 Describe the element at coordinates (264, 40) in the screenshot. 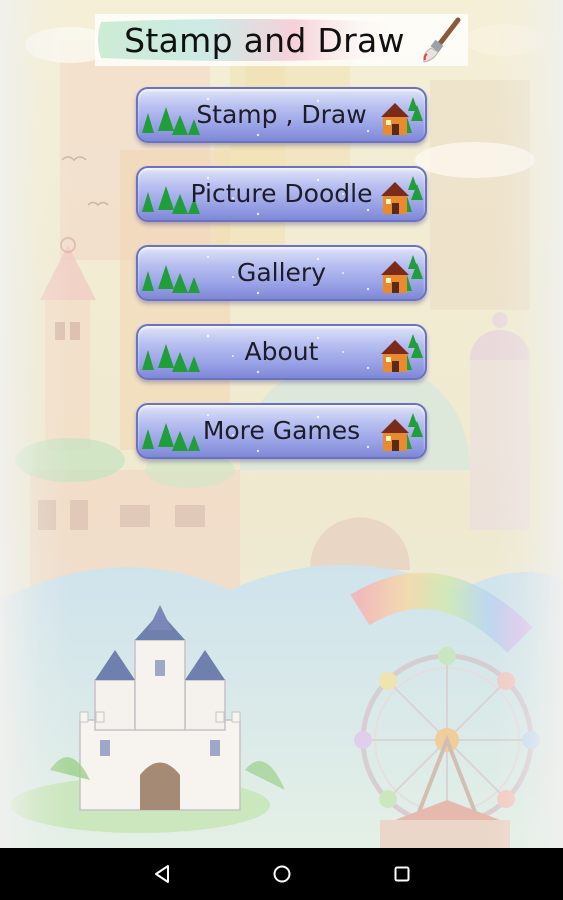

I see `app-title: Stamp and Draw` at that location.